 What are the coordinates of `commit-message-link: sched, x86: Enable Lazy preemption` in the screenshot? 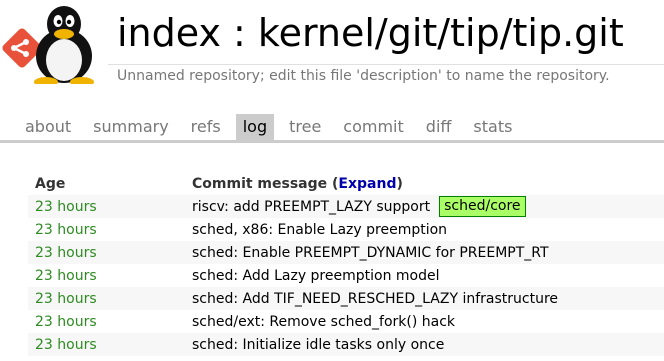 It's located at (319, 230).